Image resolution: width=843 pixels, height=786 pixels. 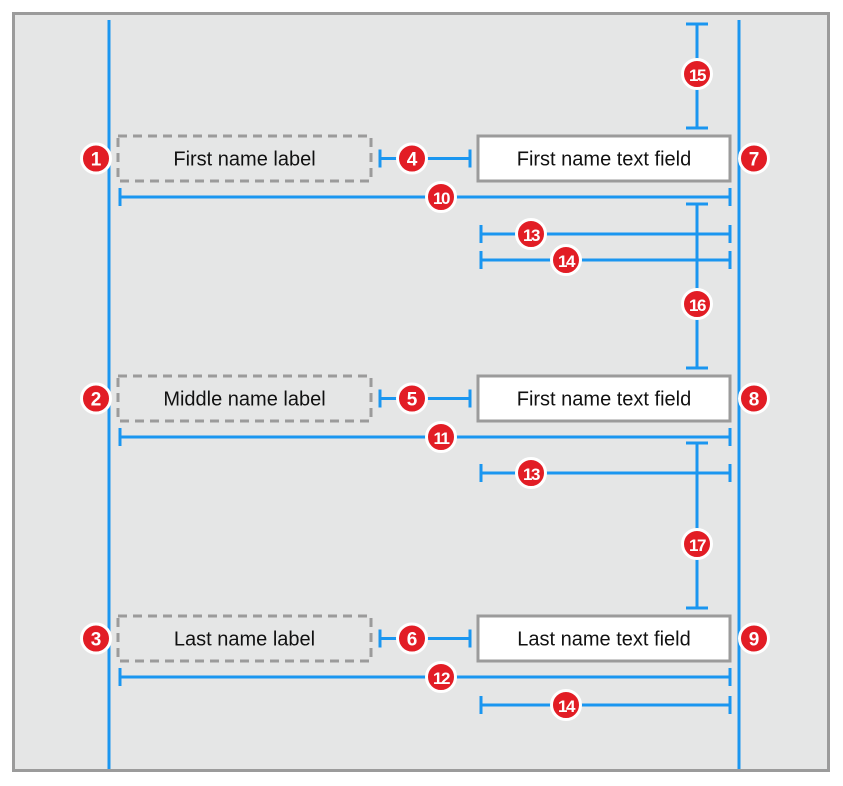 I want to click on badge-horizontal-spacing: 6, so click(x=412, y=638).